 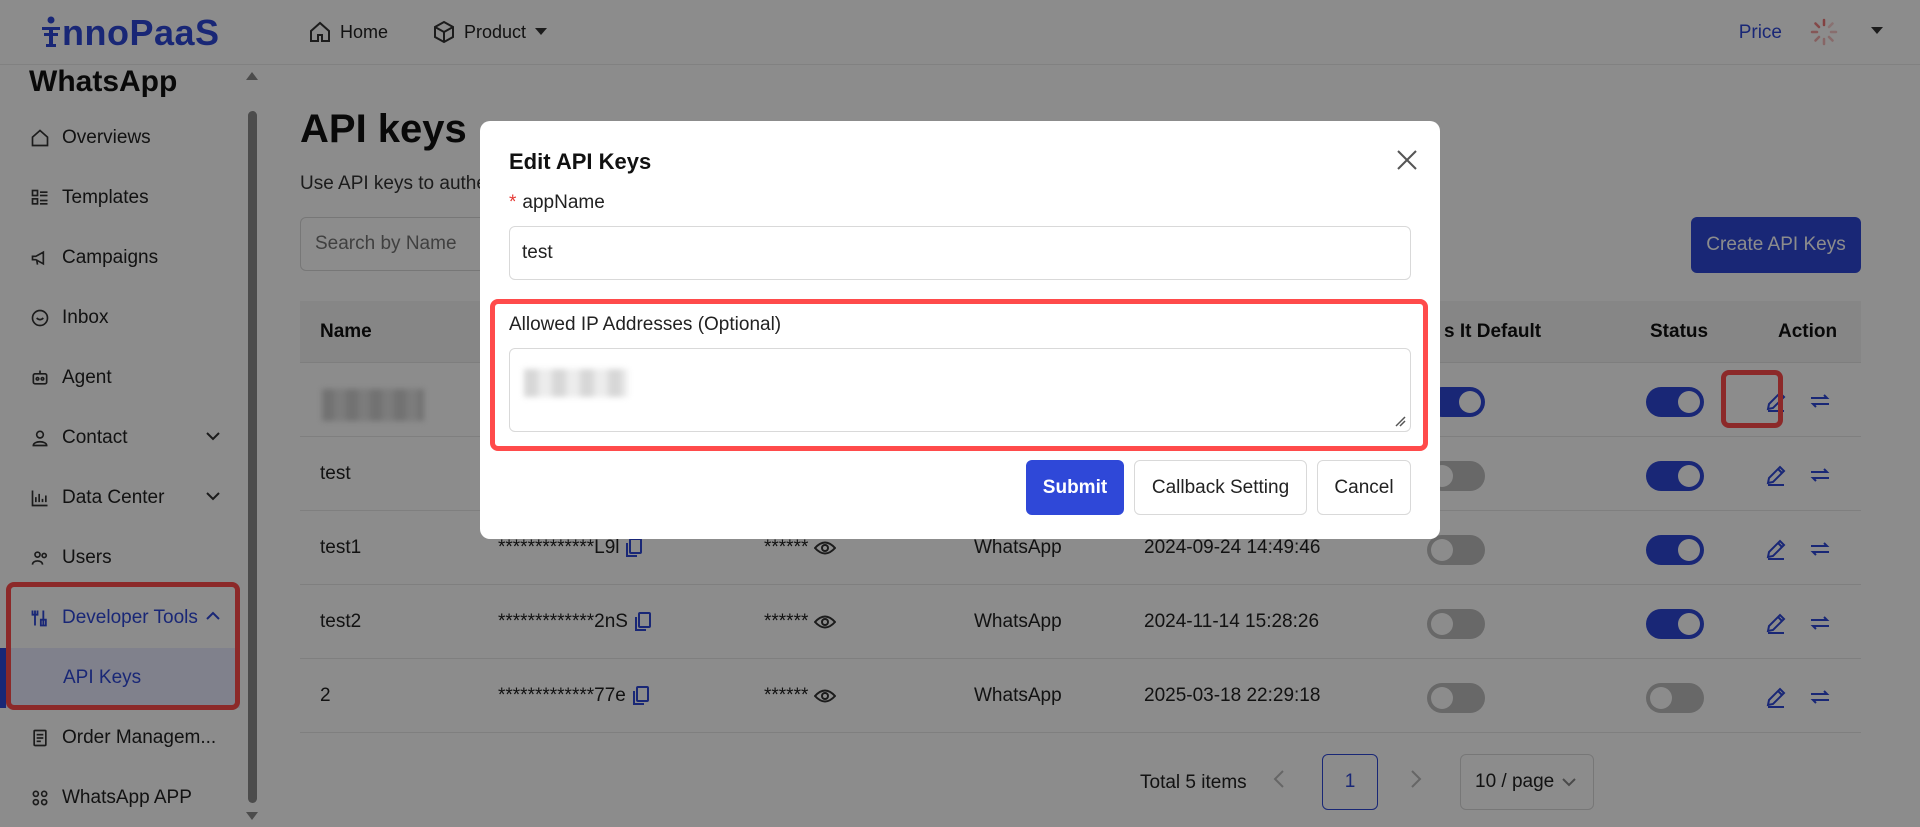 I want to click on required-mark: *, so click(x=513, y=202).